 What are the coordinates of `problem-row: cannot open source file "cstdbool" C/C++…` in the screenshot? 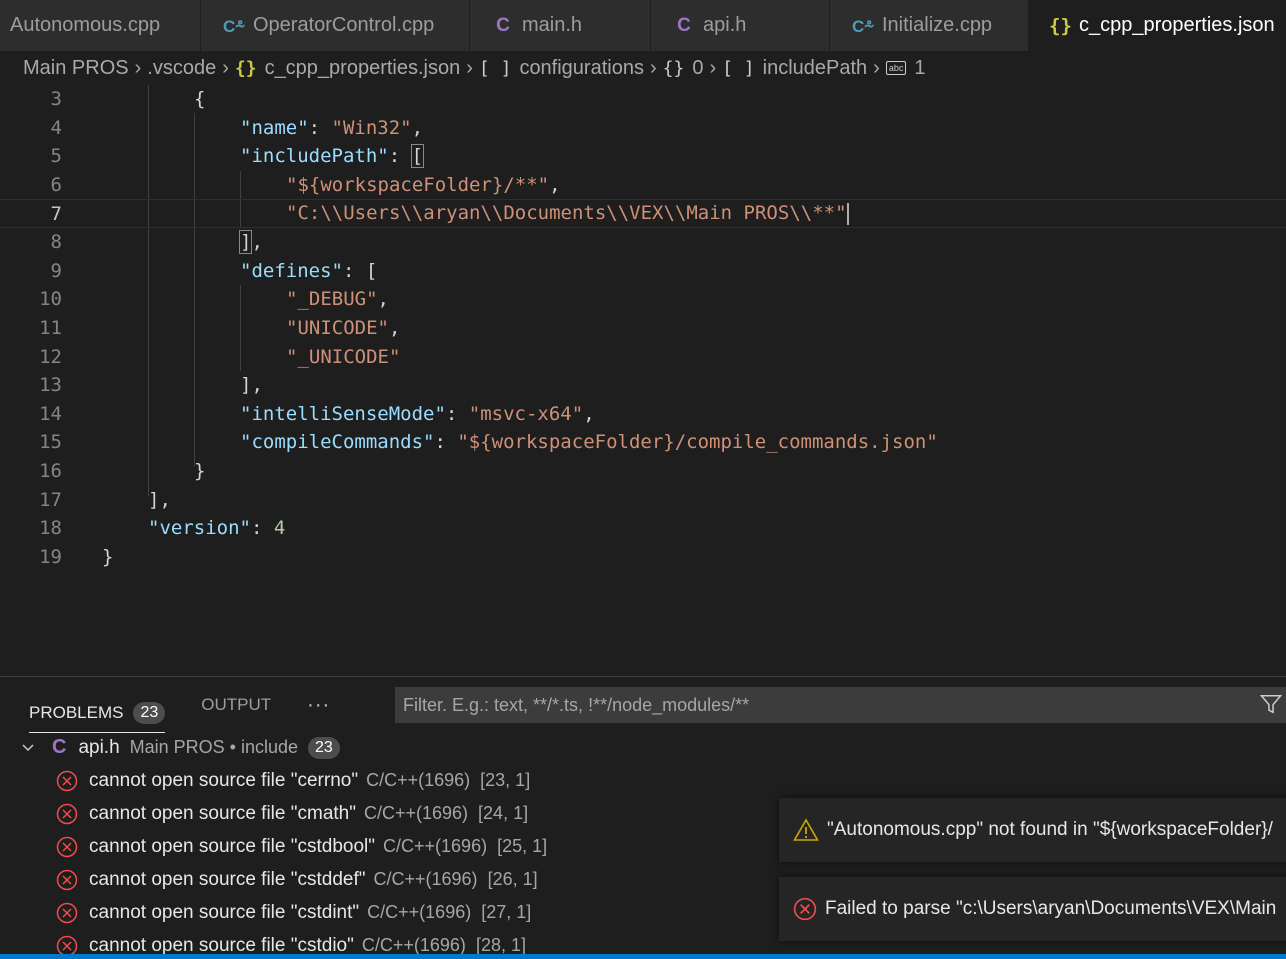 It's located at (301, 846).